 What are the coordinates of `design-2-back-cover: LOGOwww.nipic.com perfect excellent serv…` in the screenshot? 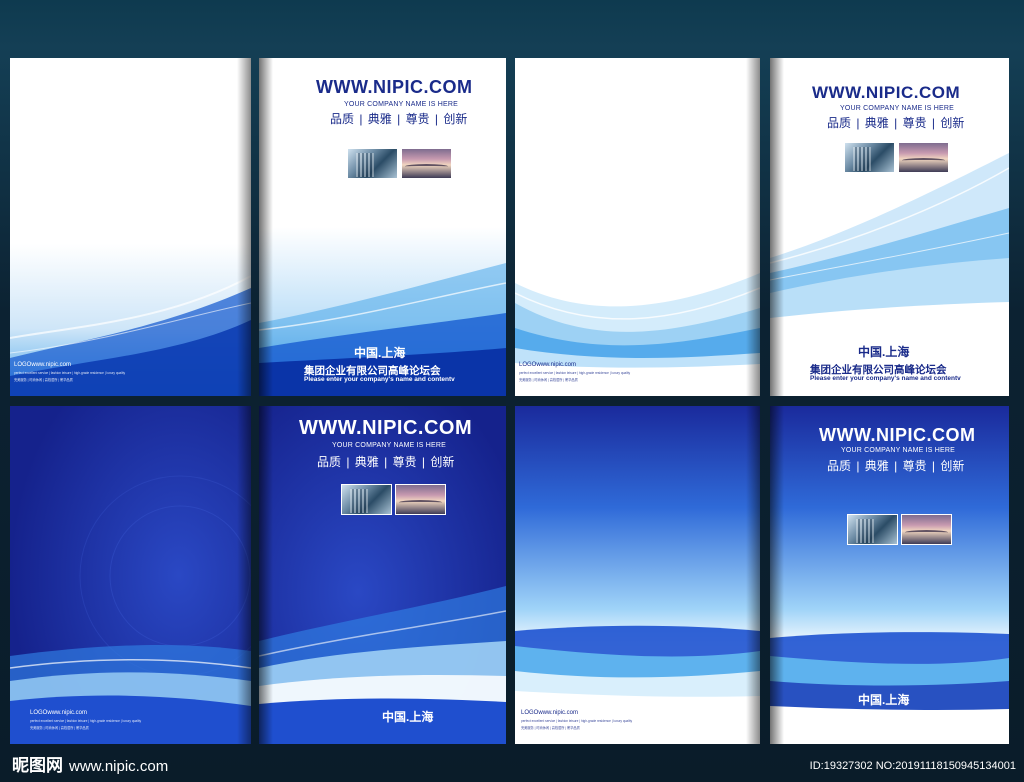 It's located at (637, 227).